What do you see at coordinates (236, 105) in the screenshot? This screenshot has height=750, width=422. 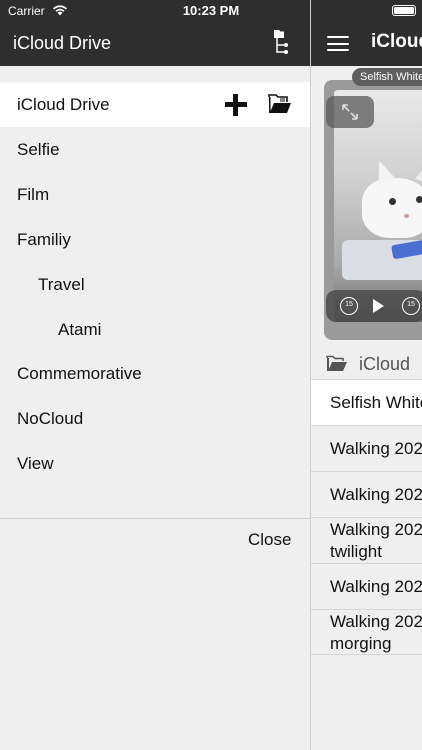 I see `add-icon` at bounding box center [236, 105].